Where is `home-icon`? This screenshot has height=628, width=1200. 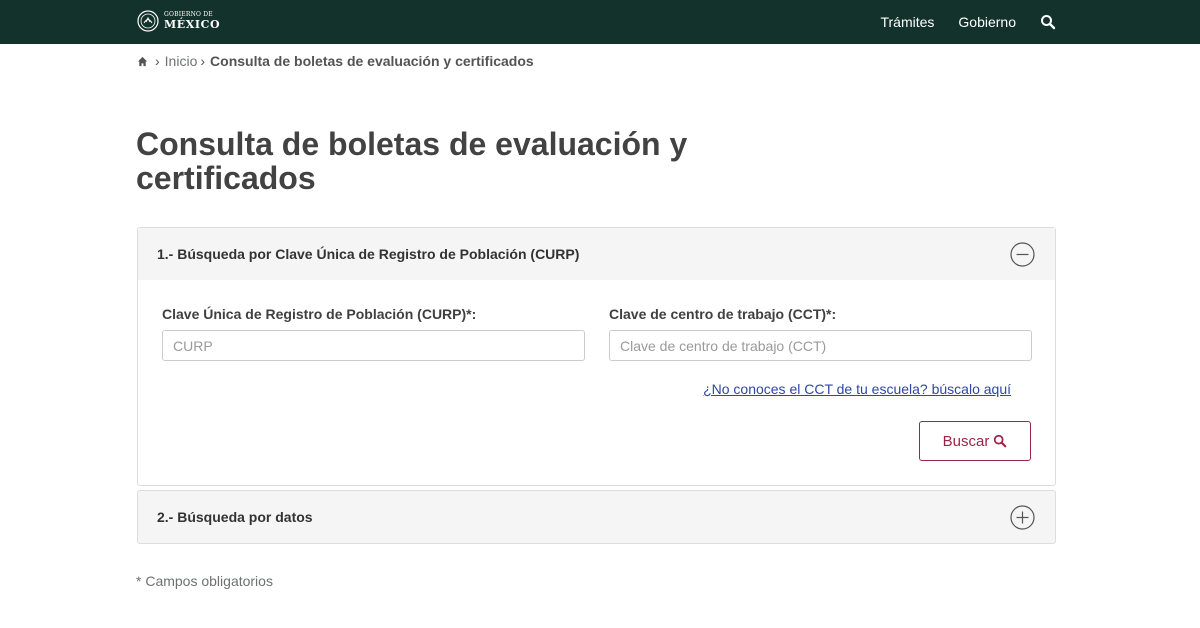 home-icon is located at coordinates (142, 61).